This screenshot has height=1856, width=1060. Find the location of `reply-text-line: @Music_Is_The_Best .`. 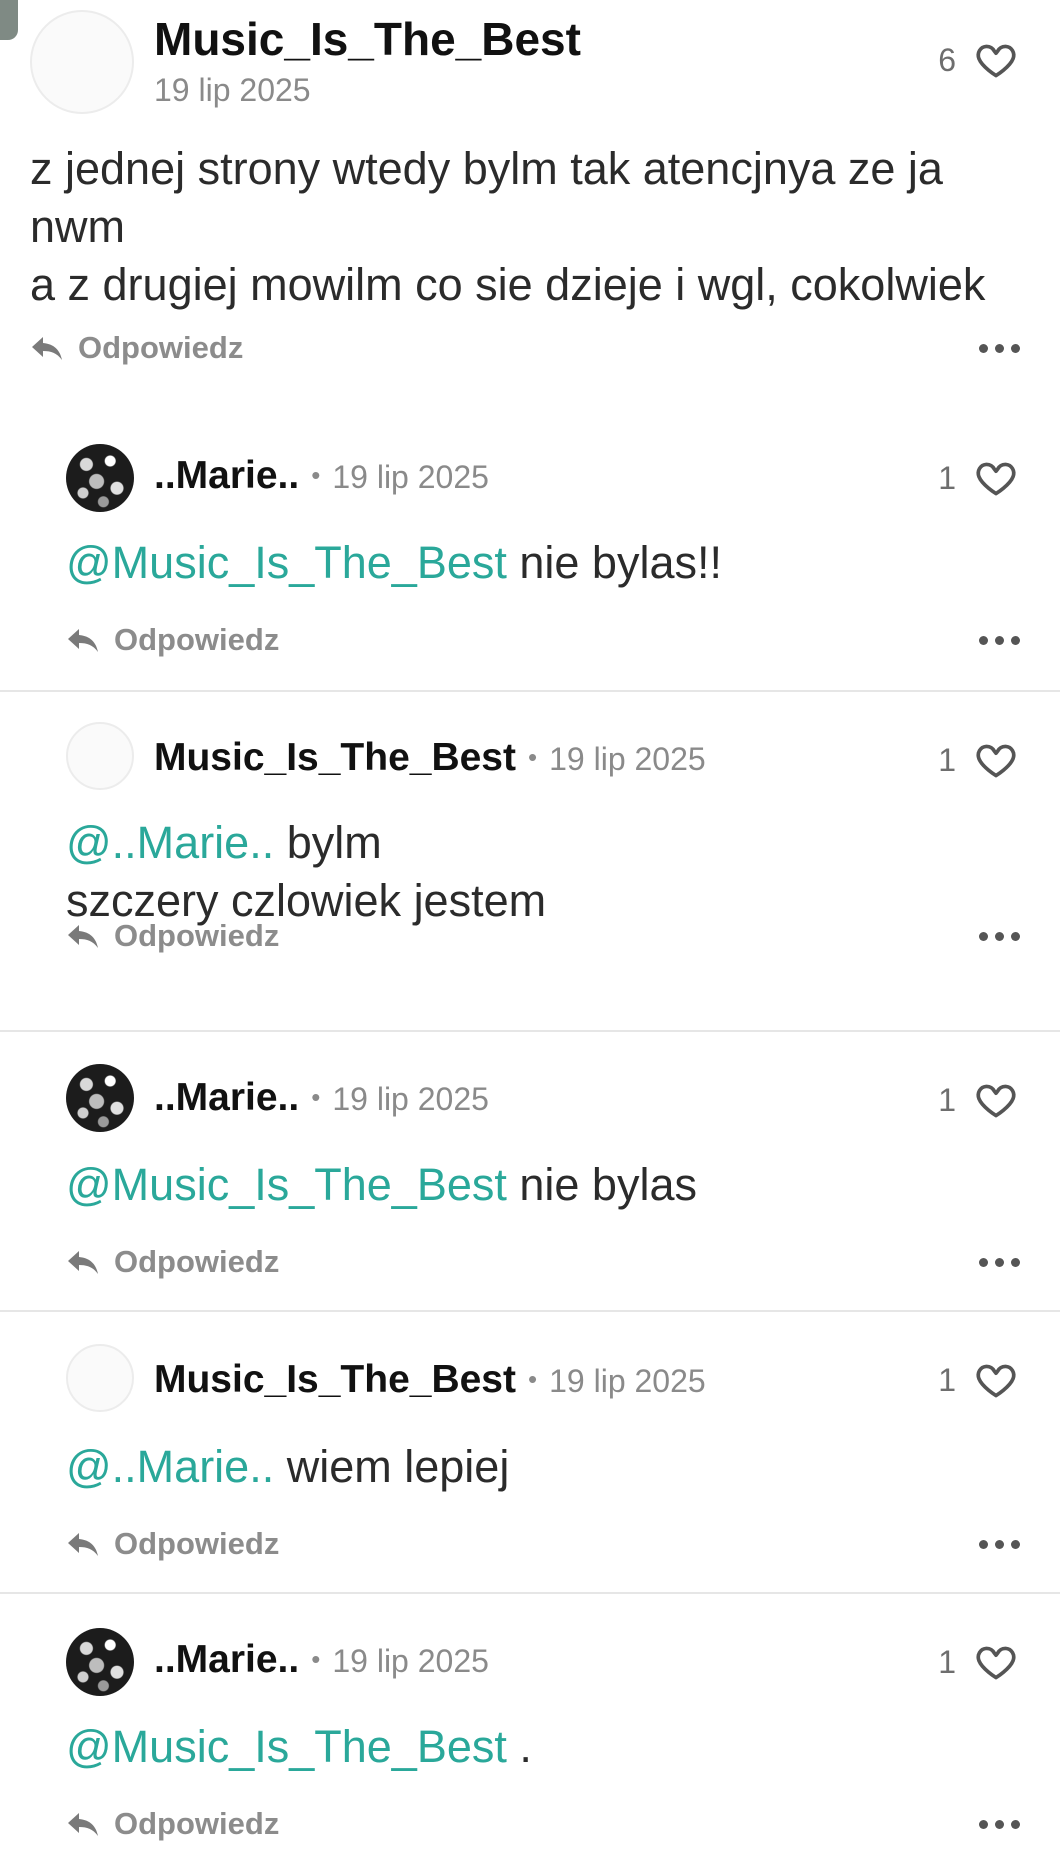

reply-text-line: @Music_Is_The_Best . is located at coordinates (546, 1747).